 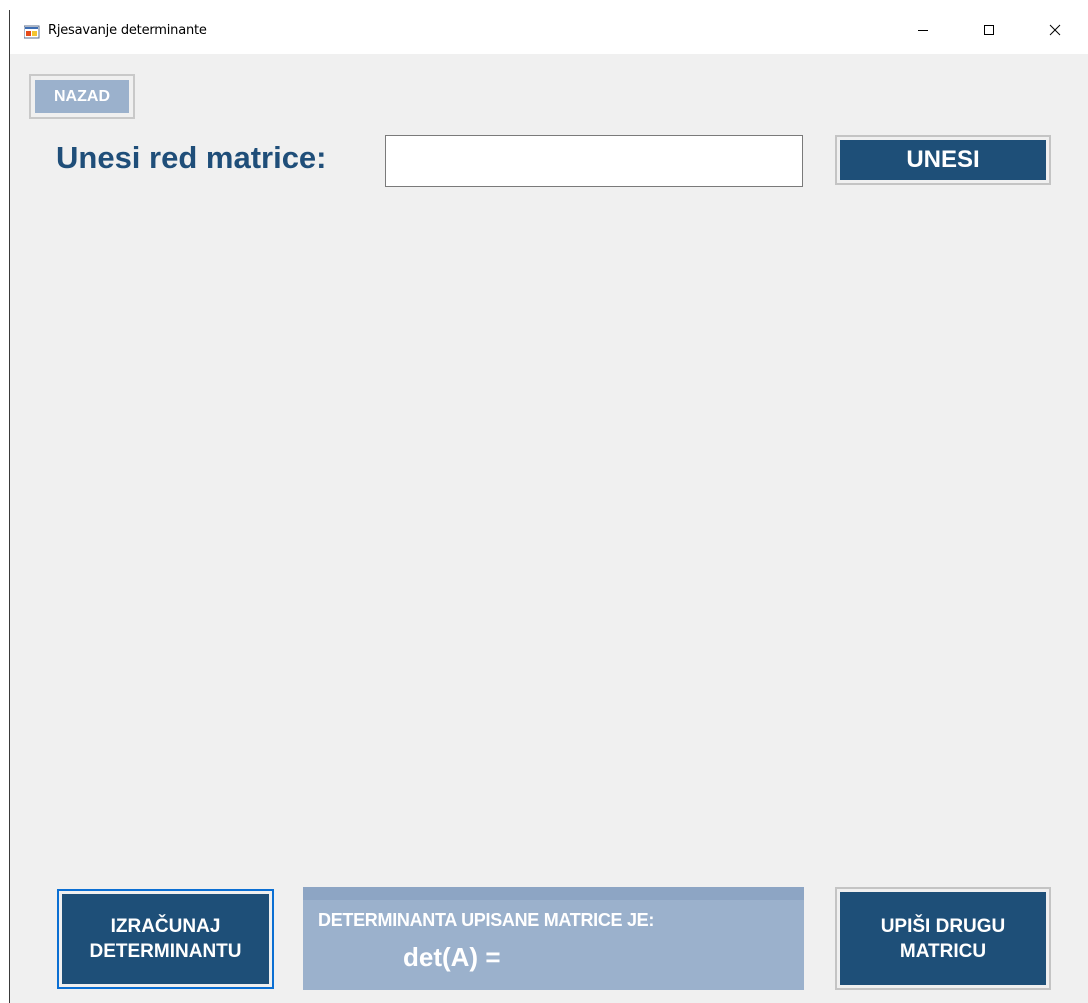 What do you see at coordinates (31, 32) in the screenshot?
I see `app-form-icon` at bounding box center [31, 32].